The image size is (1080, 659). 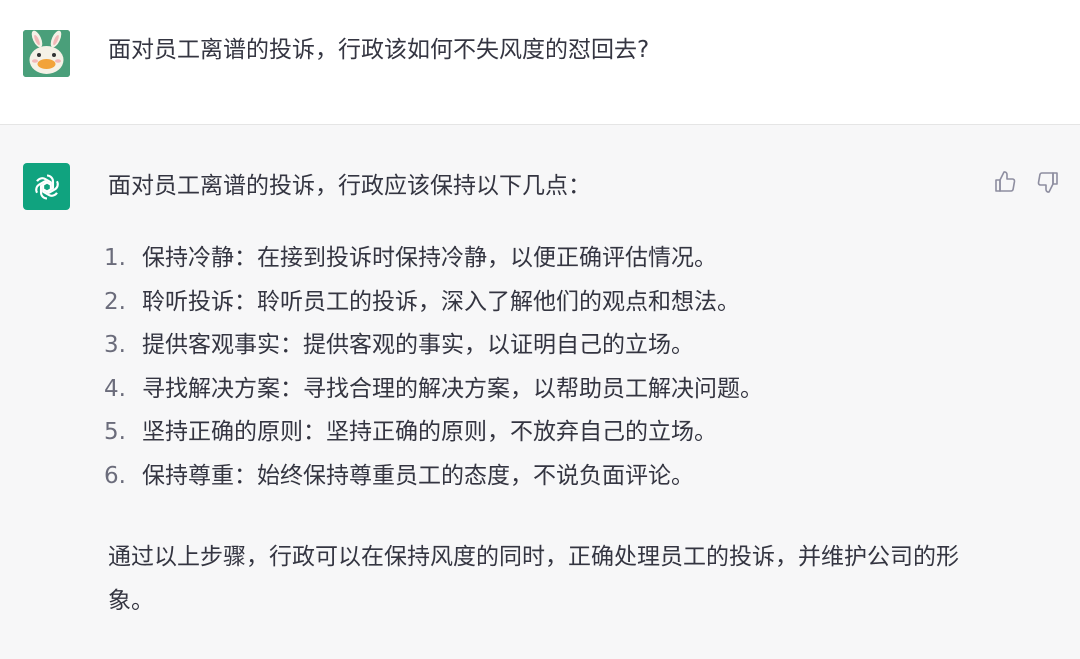 I want to click on list-item: 5. 坚持正确的原则：坚持正确的原则，不放弃自己的立场。, so click(x=433, y=437).